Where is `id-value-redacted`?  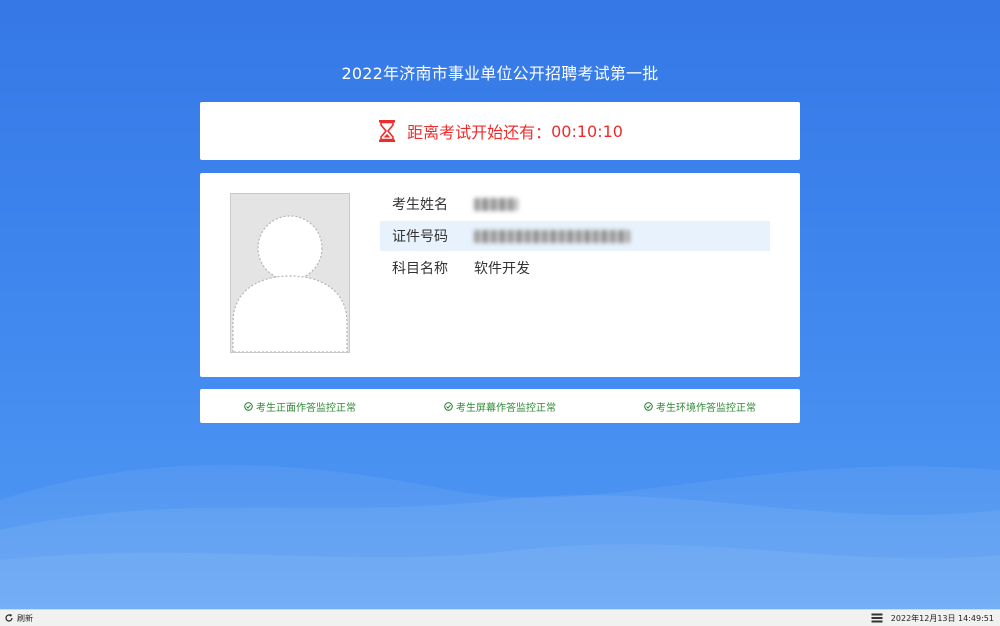
id-value-redacted is located at coordinates (552, 236).